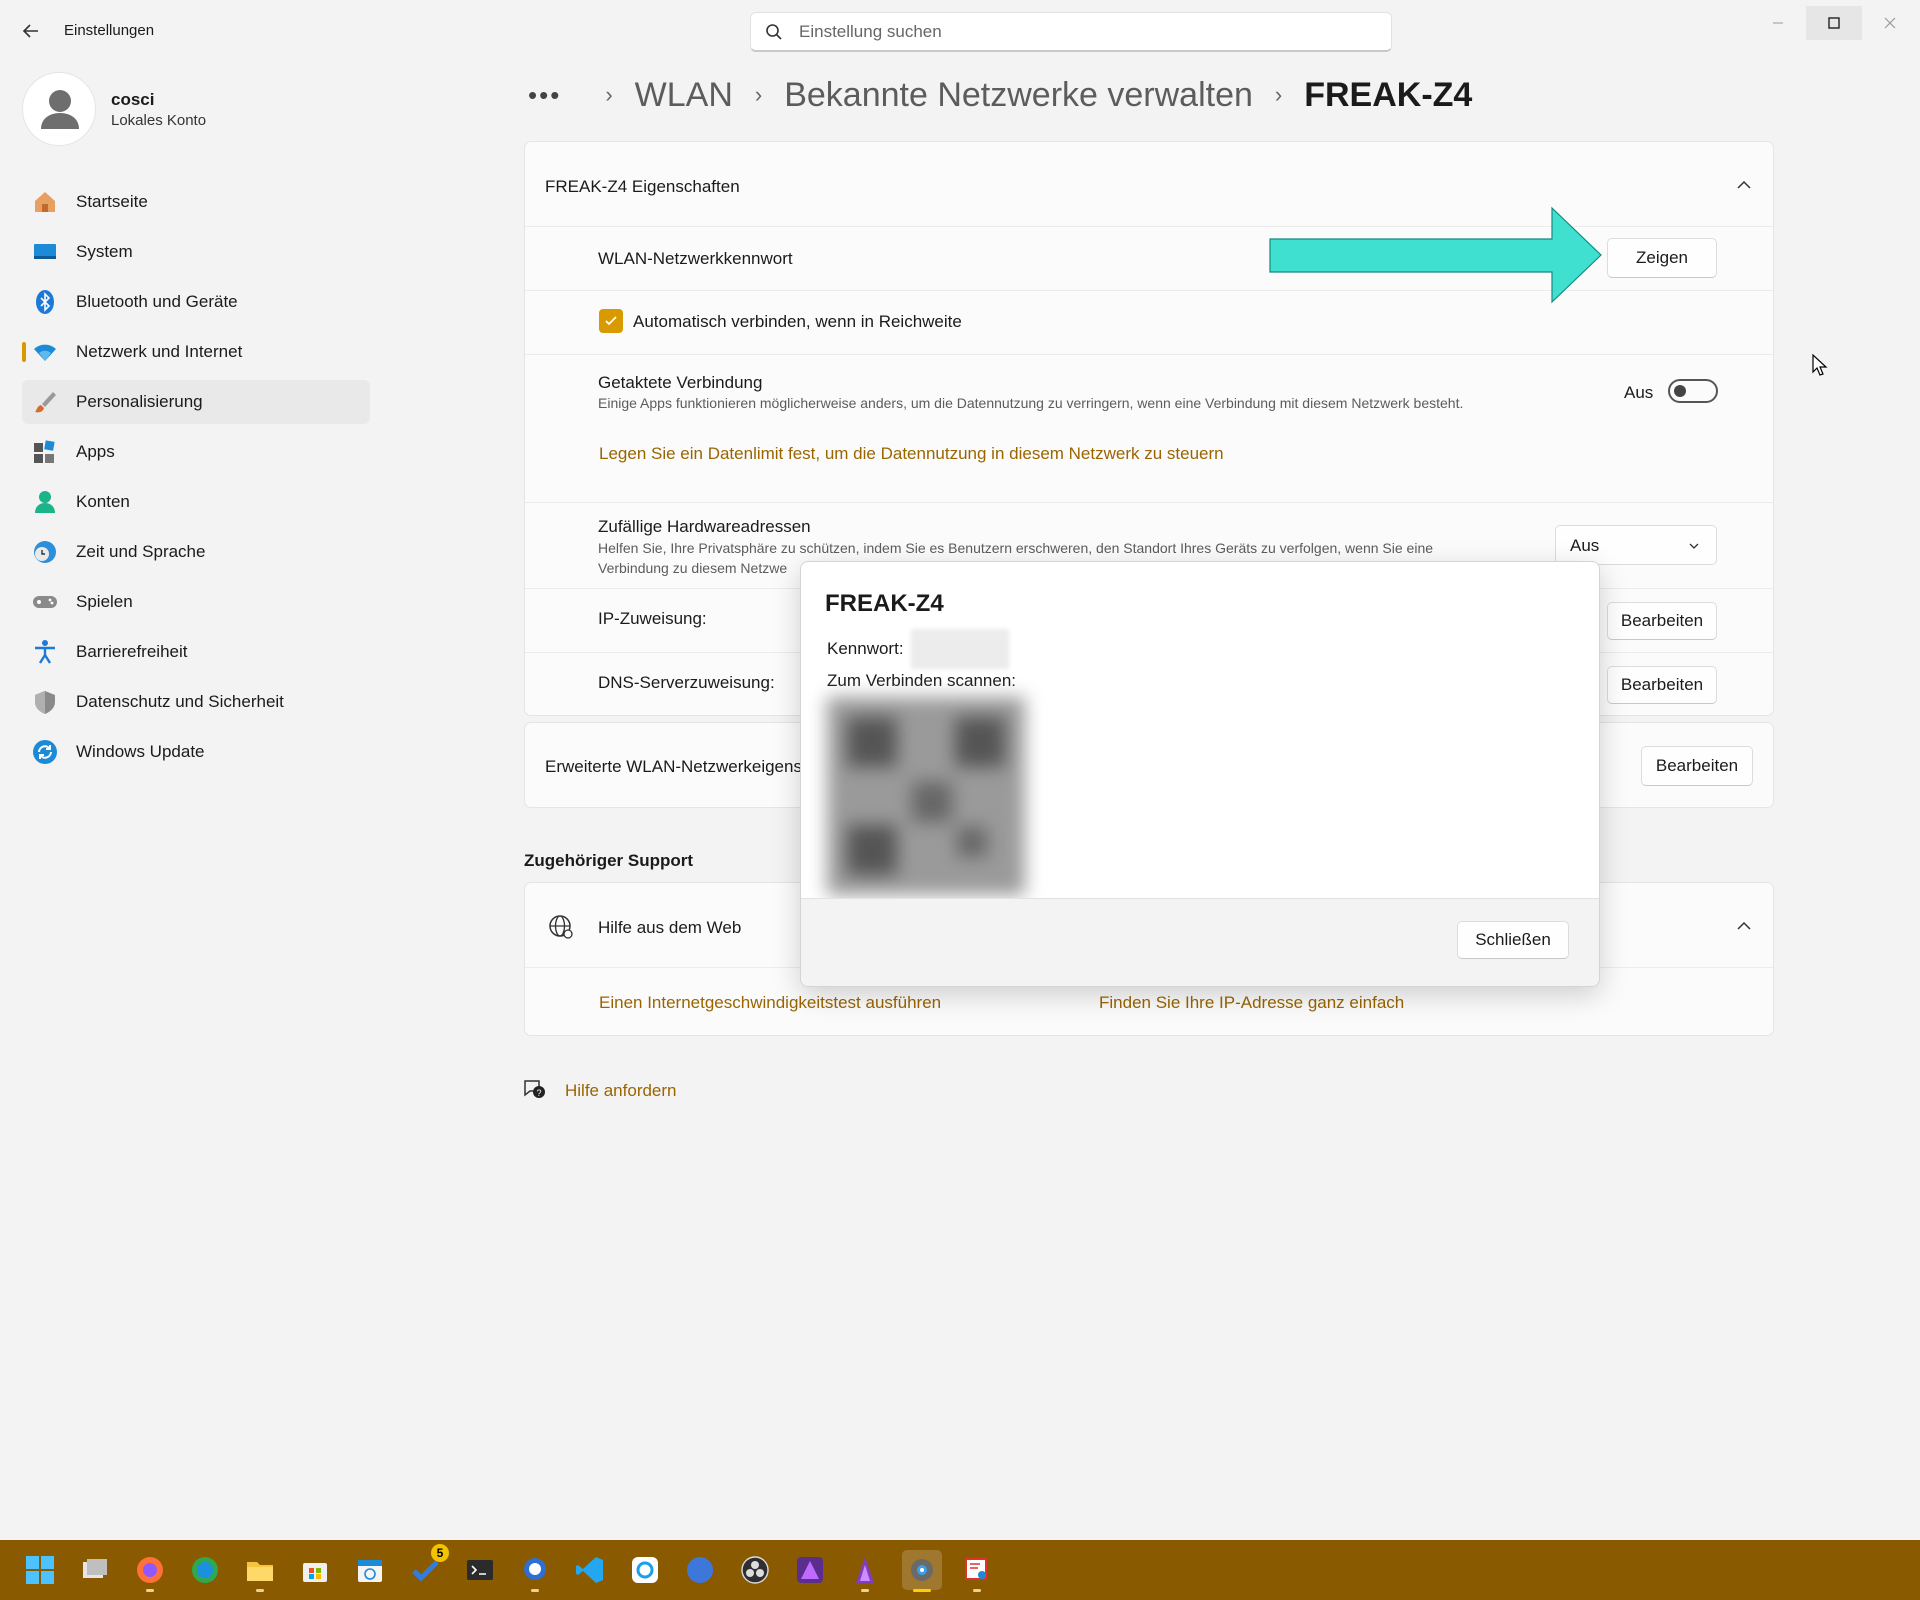 This screenshot has height=1600, width=1920. What do you see at coordinates (1251, 1003) in the screenshot?
I see `find-ip-link: Finden Sie Ihre IP-Adresse ganz einfach` at bounding box center [1251, 1003].